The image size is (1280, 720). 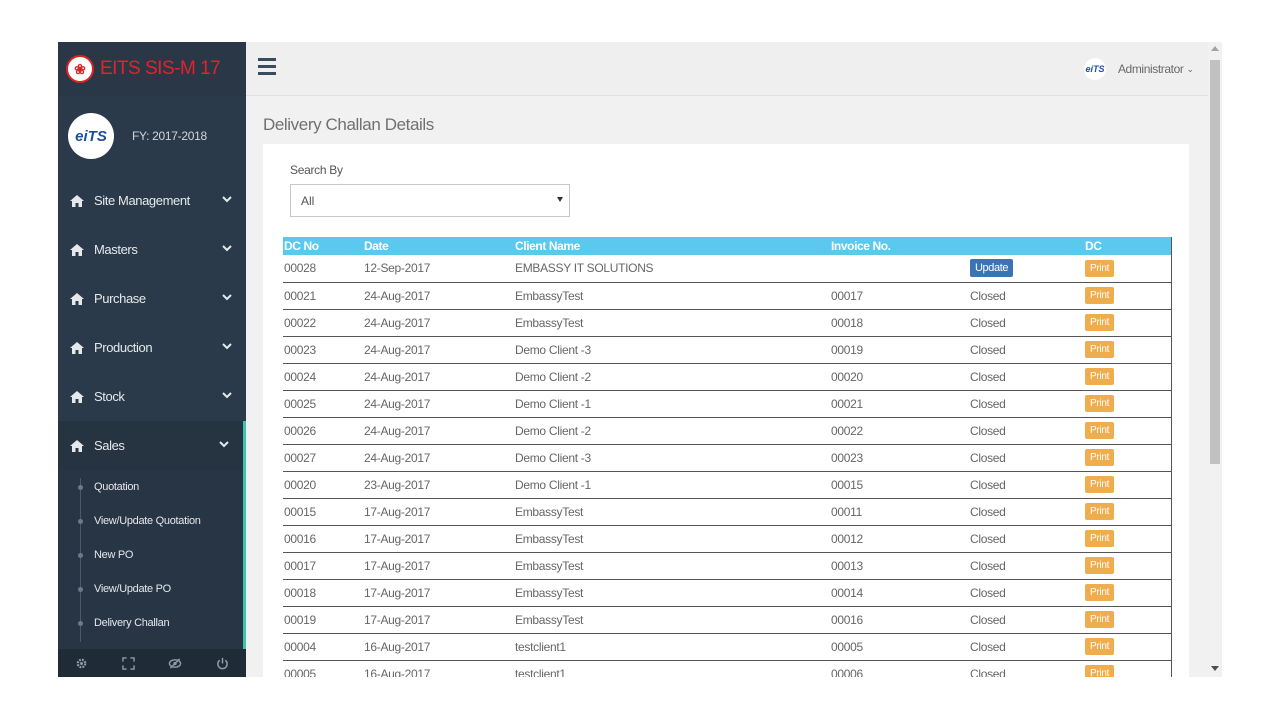 What do you see at coordinates (152, 396) in the screenshot?
I see `sidebar-item-stock: Stock` at bounding box center [152, 396].